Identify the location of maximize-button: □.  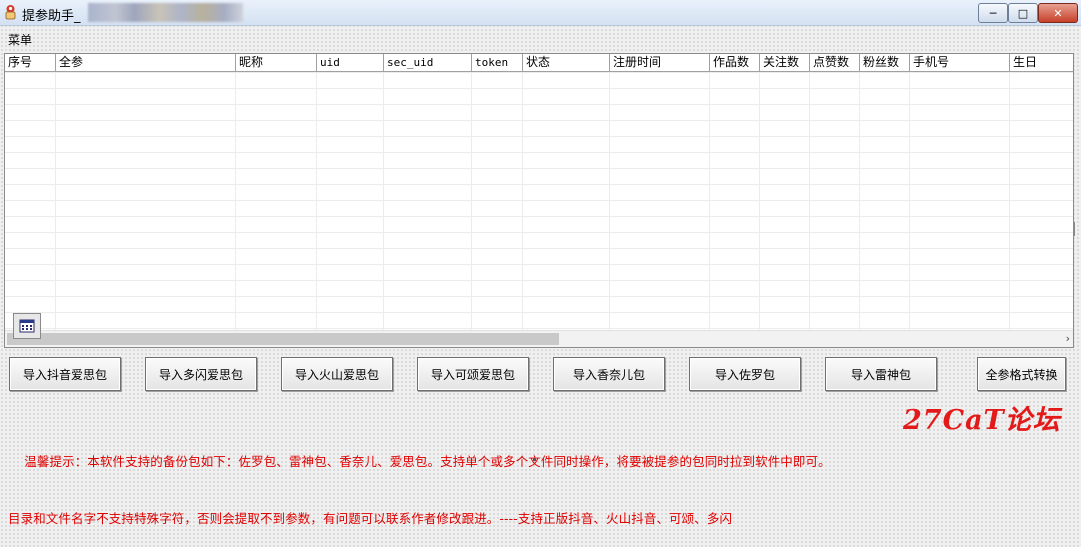
(1023, 13).